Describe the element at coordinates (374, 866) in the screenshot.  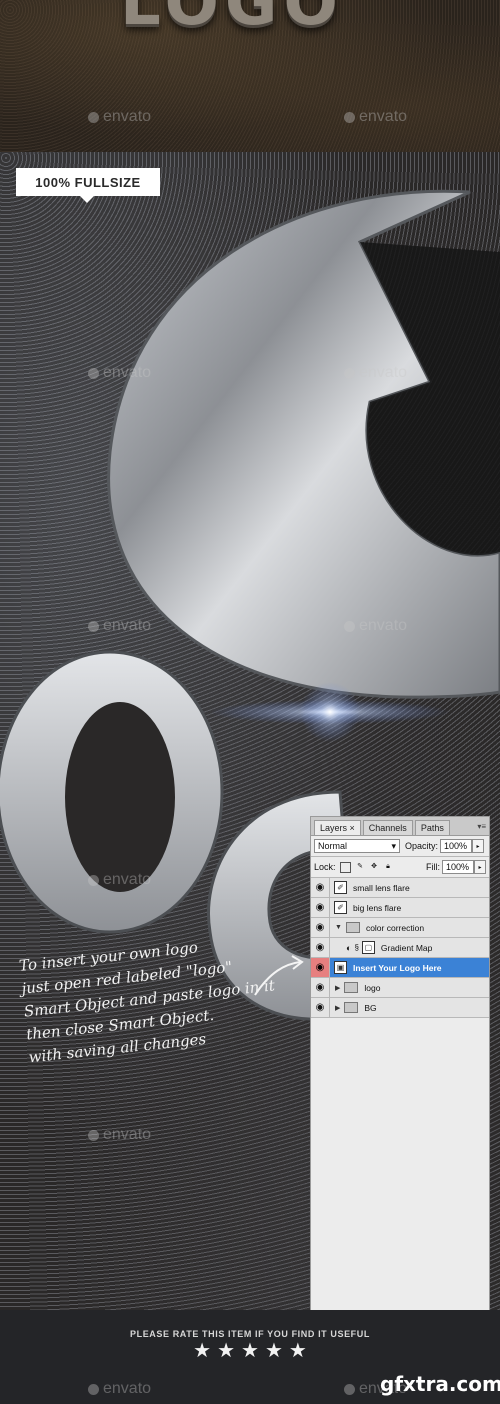
I see `lock-move-icon: ✥` at that location.